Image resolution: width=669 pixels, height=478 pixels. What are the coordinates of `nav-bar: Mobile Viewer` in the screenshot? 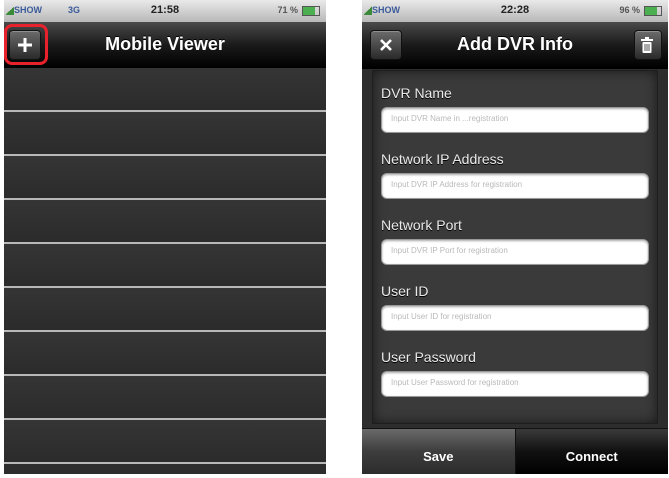 It's located at (165, 45).